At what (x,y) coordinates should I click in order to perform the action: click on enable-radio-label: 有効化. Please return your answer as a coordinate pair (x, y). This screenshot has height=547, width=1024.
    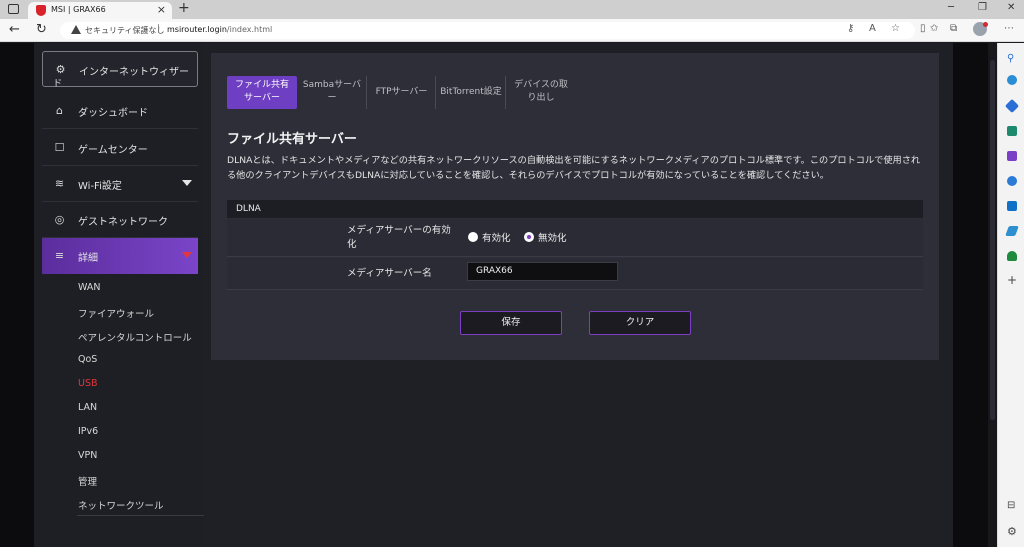
    Looking at the image, I should click on (496, 237).